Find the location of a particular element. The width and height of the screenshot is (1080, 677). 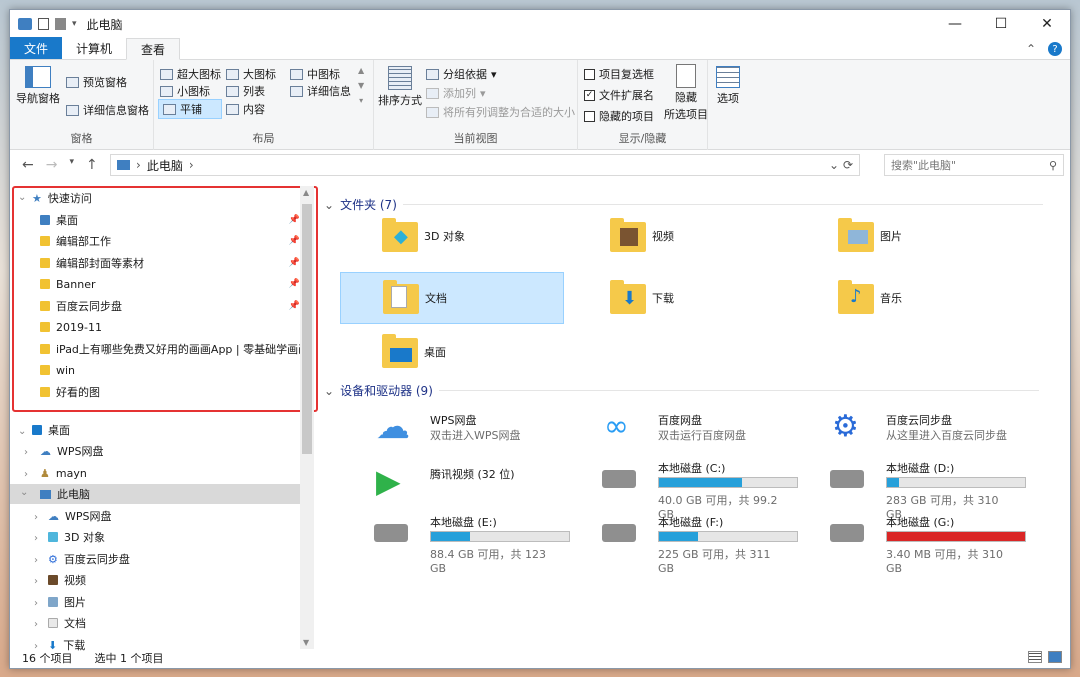

hidden-items-toggle: 隐藏的项目 is located at coordinates (619, 116).